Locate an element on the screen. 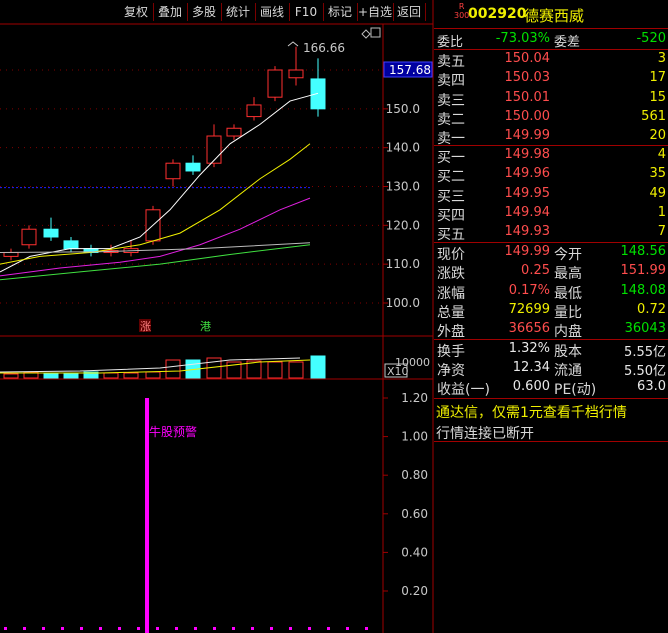  order-price: 149.99 is located at coordinates (527, 136).